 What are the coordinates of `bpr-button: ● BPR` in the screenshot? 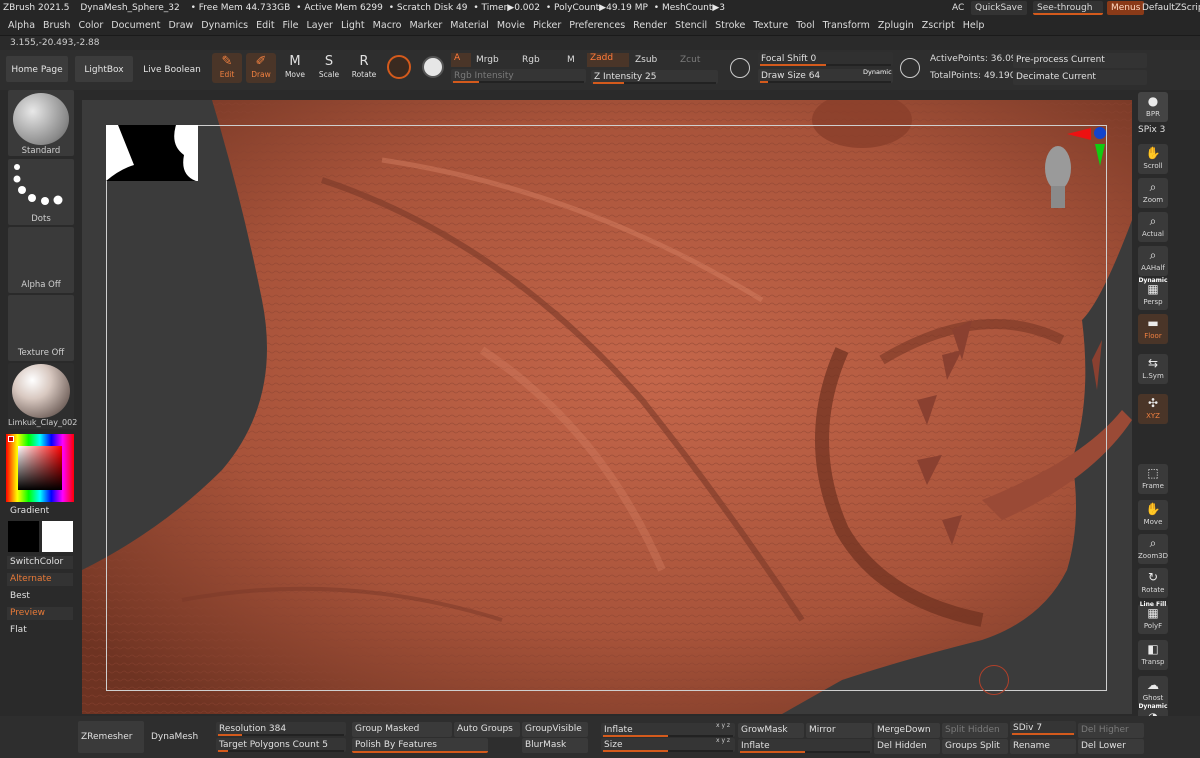 It's located at (1153, 107).